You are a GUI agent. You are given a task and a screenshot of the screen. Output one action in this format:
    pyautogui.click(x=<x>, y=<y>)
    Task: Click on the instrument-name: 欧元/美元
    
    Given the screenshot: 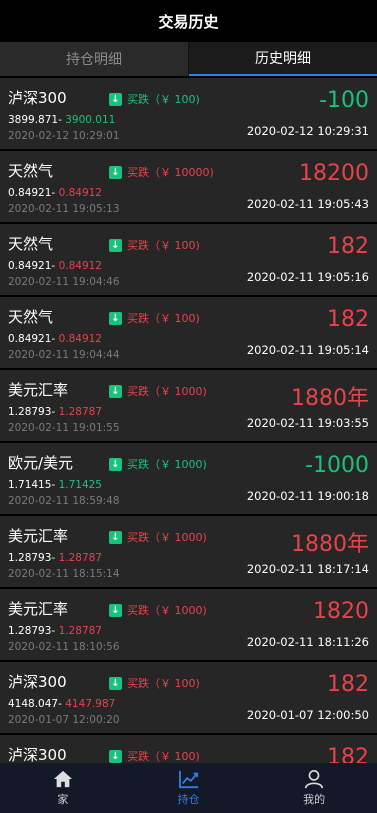 What is the action you would take?
    pyautogui.click(x=41, y=463)
    